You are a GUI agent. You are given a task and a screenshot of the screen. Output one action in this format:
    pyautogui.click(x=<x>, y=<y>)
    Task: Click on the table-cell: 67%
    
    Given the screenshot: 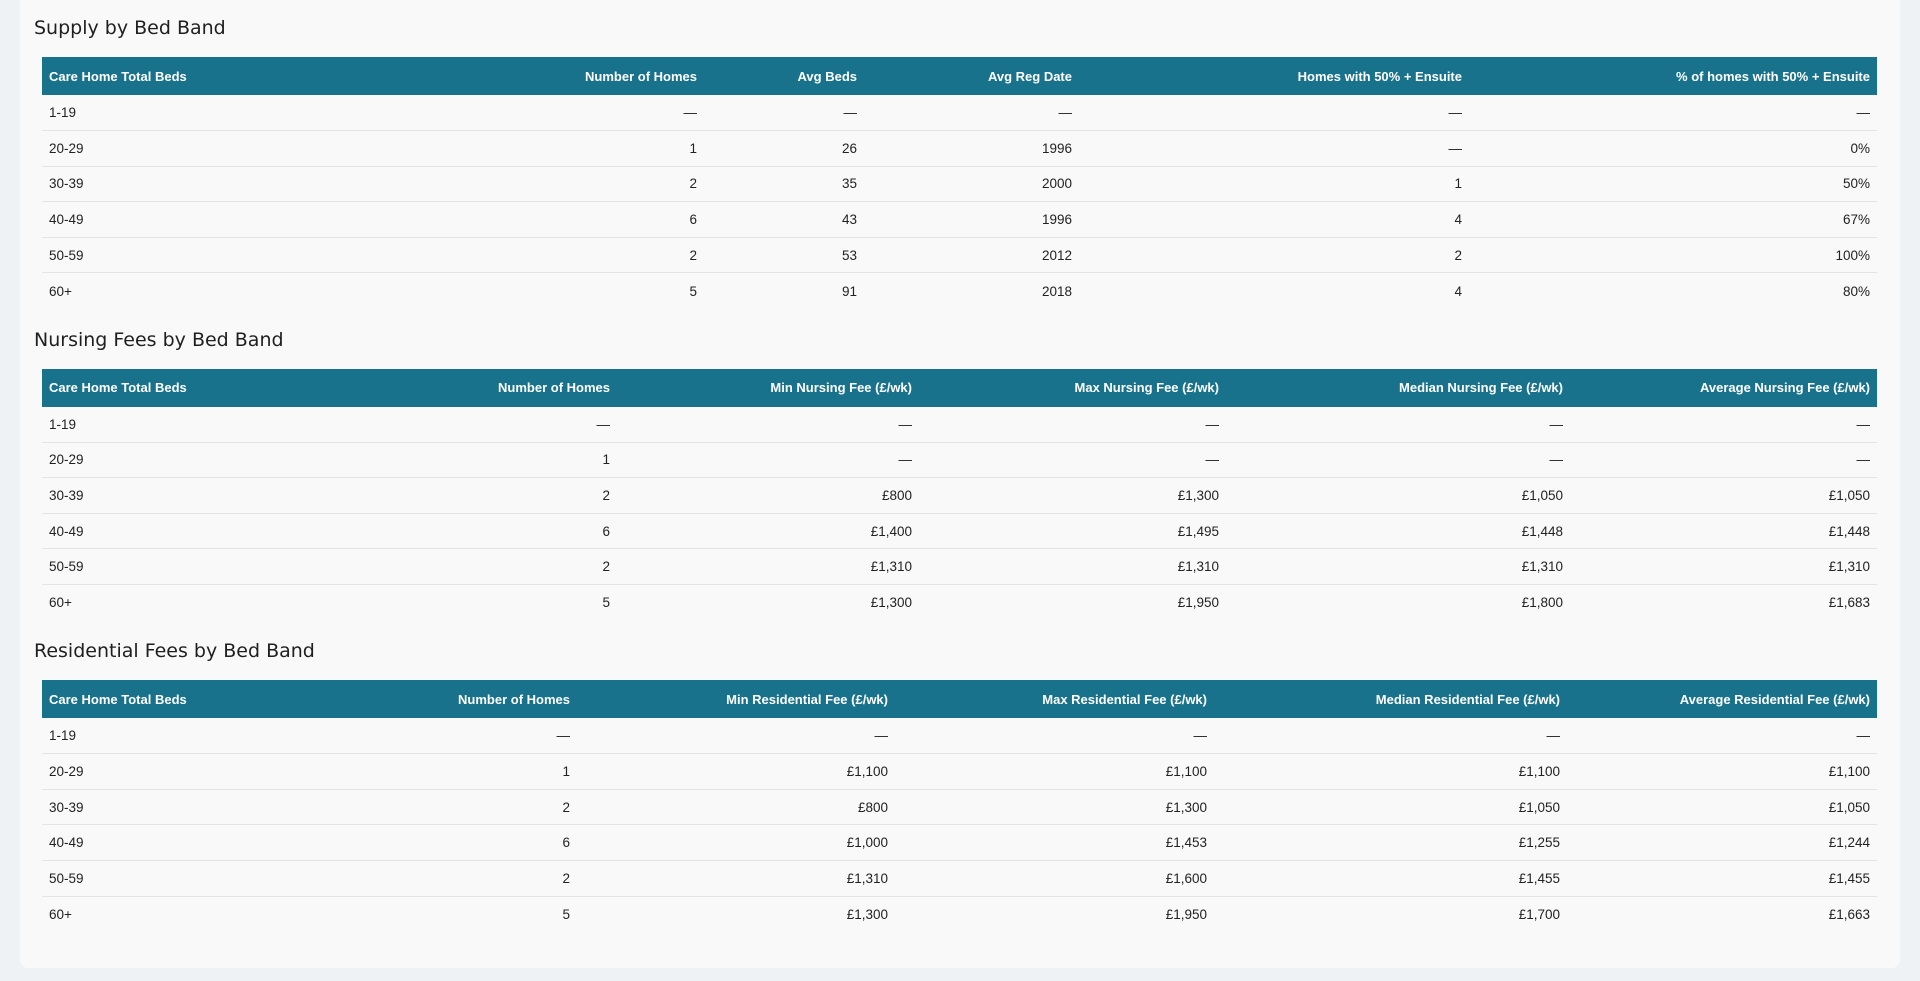 What is the action you would take?
    pyautogui.click(x=1856, y=220)
    